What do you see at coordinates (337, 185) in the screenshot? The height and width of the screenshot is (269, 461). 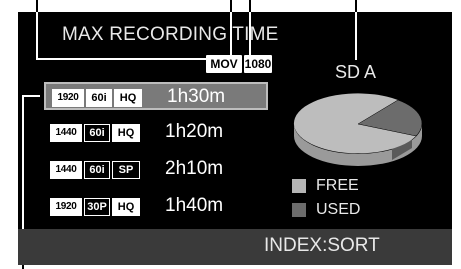 I see `legend-free-label: FREE` at bounding box center [337, 185].